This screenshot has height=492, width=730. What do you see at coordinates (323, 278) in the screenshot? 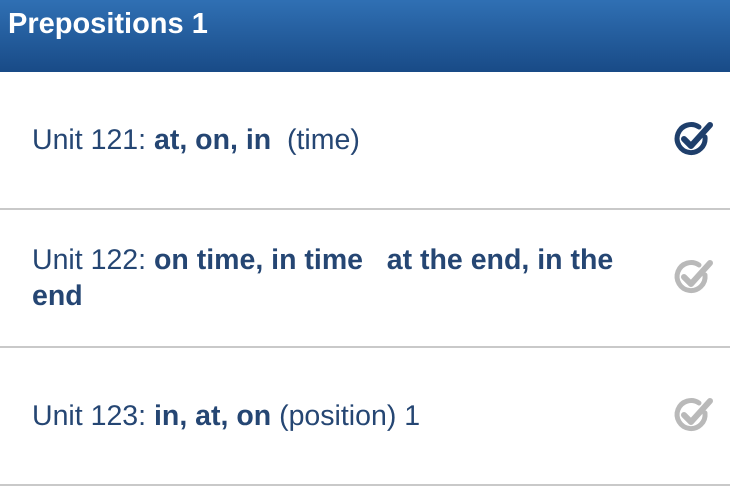
I see `unit-title: Unit 122: on time, in time at the end, in the end` at bounding box center [323, 278].